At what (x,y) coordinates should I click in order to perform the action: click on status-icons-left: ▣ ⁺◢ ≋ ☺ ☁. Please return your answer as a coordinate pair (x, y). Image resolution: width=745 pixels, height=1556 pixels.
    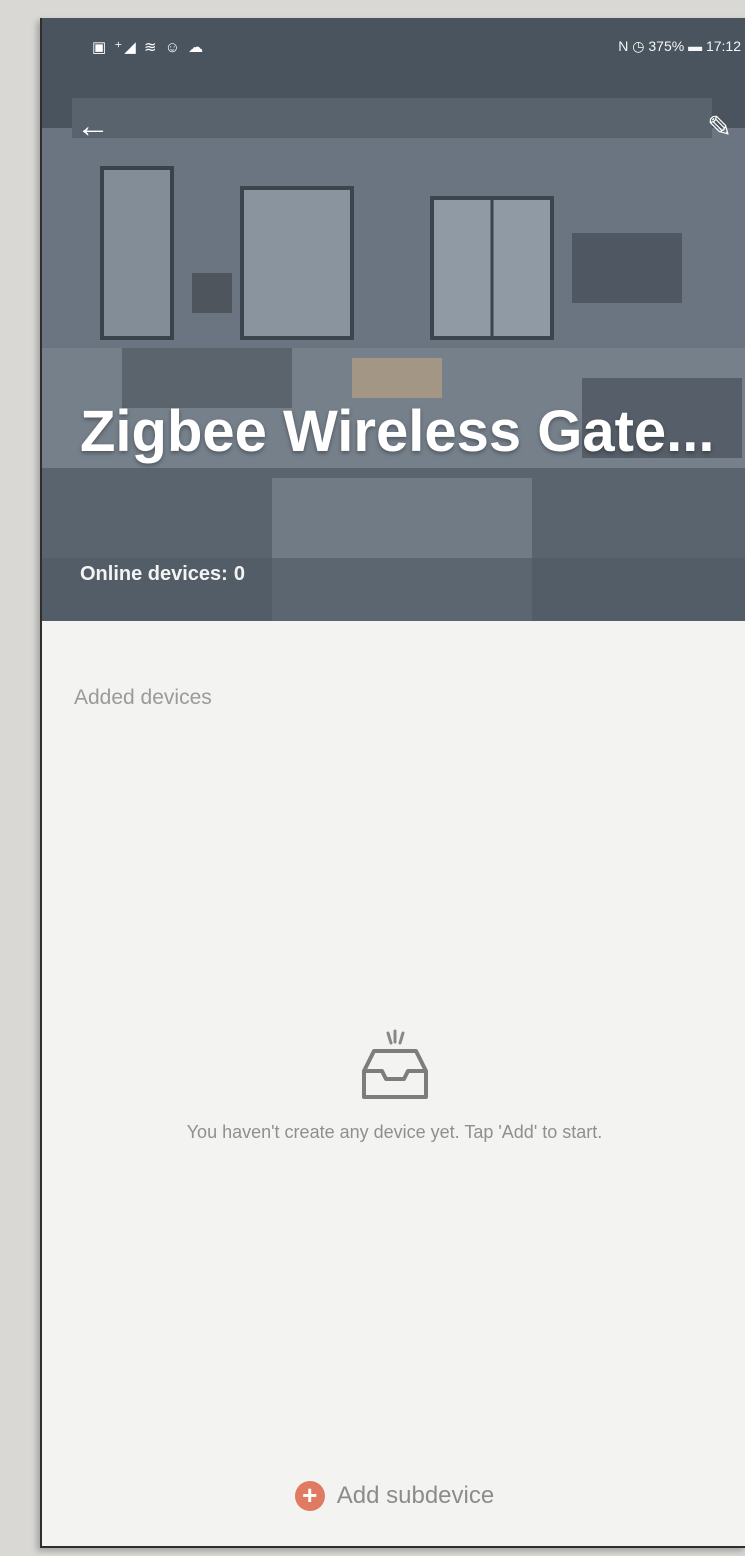
    Looking at the image, I should click on (149, 47).